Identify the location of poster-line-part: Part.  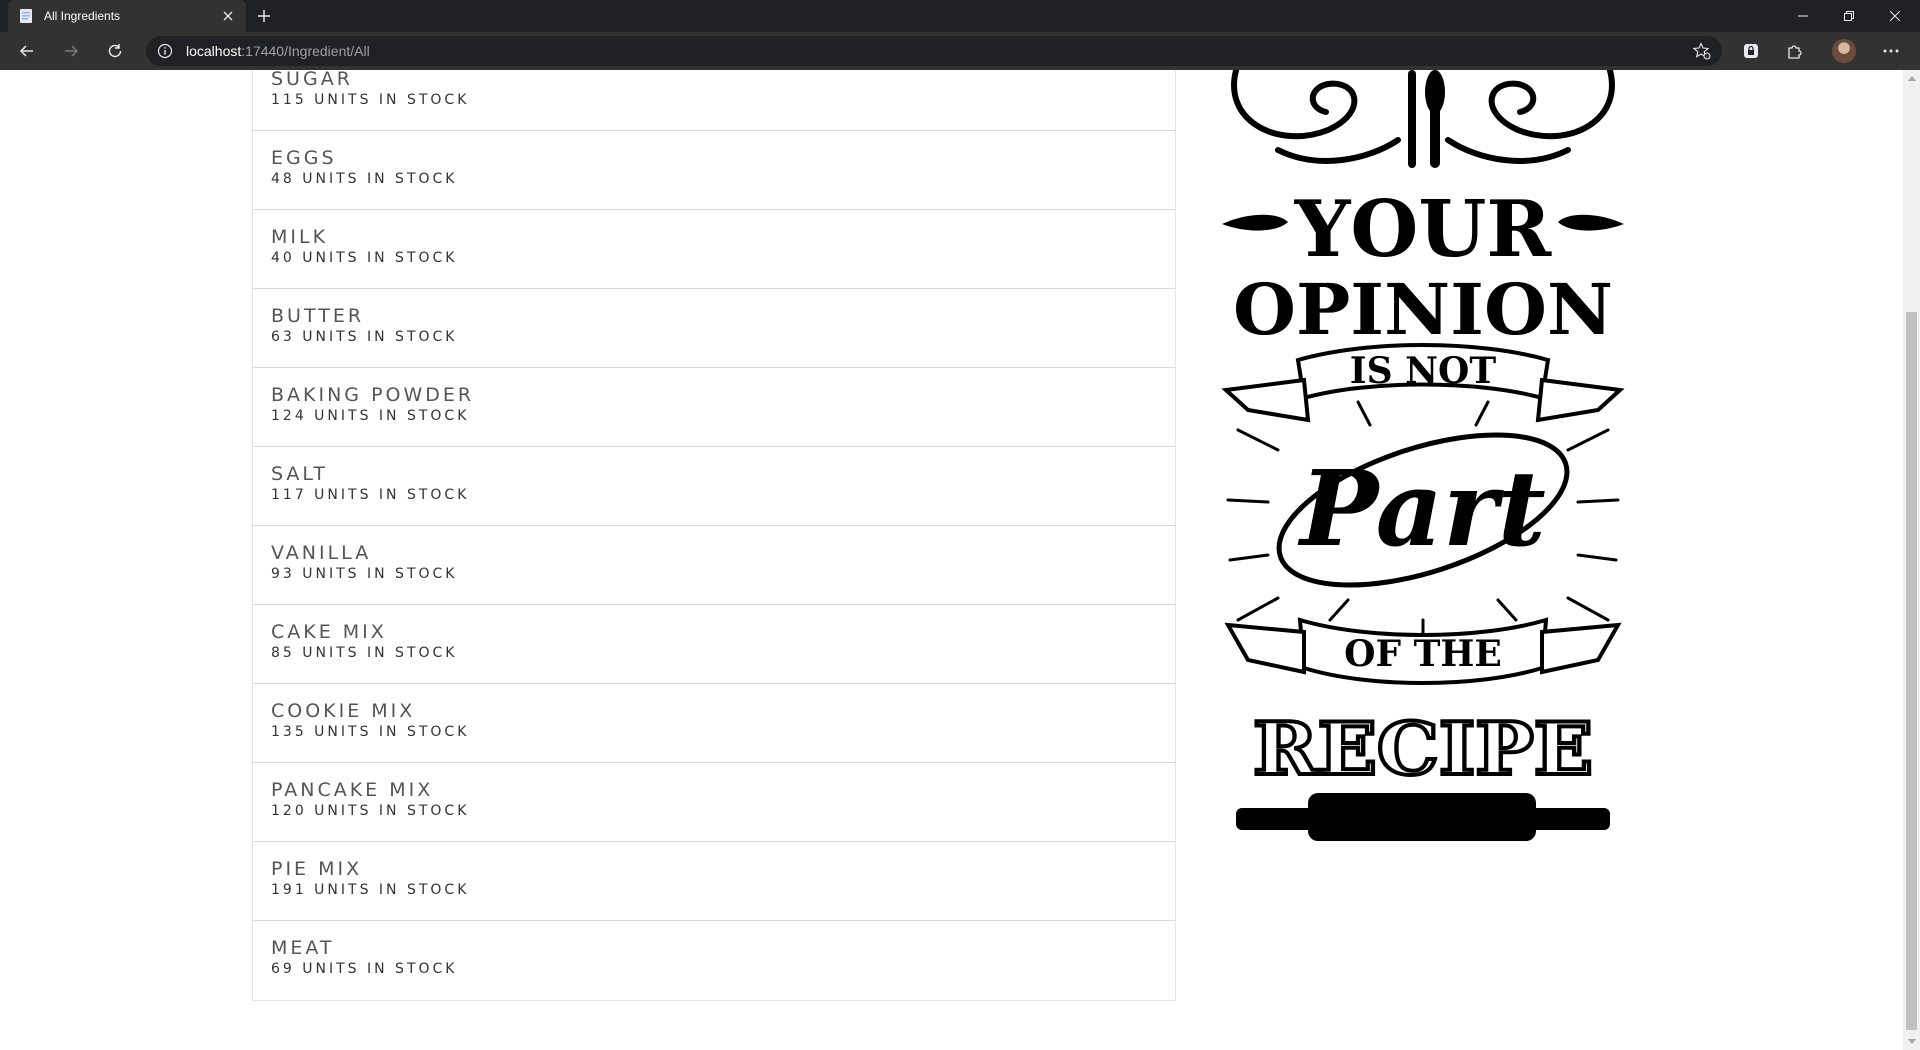
(1421, 508).